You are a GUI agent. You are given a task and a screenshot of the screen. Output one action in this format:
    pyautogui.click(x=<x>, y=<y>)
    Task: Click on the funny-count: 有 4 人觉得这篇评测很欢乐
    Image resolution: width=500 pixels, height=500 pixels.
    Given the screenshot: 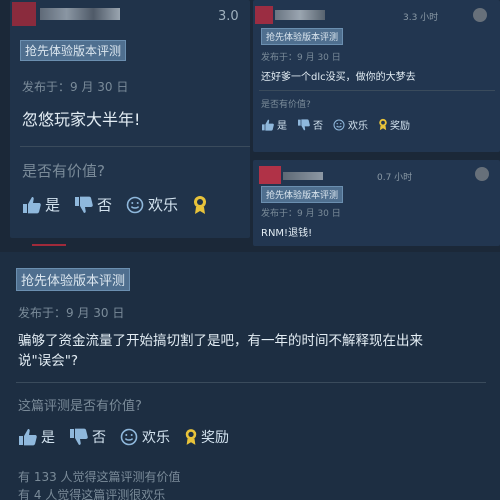 What is the action you would take?
    pyautogui.click(x=92, y=494)
    